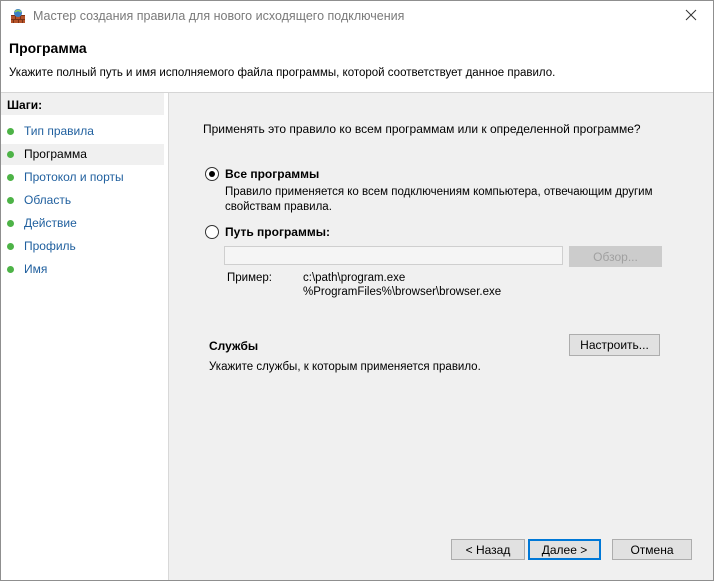  I want to click on program-path-input, so click(393, 255).